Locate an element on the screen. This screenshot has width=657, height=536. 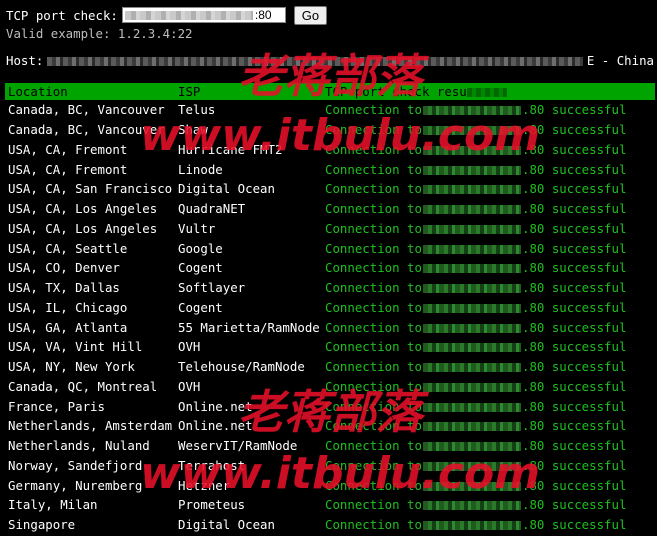
cell-location: USA, CA, San Francisco is located at coordinates (90, 189).